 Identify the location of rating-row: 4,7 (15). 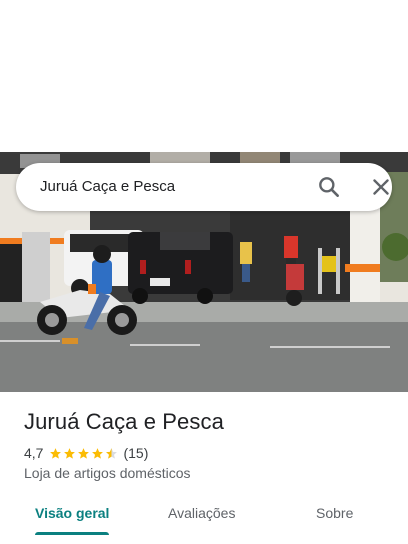
(86, 453).